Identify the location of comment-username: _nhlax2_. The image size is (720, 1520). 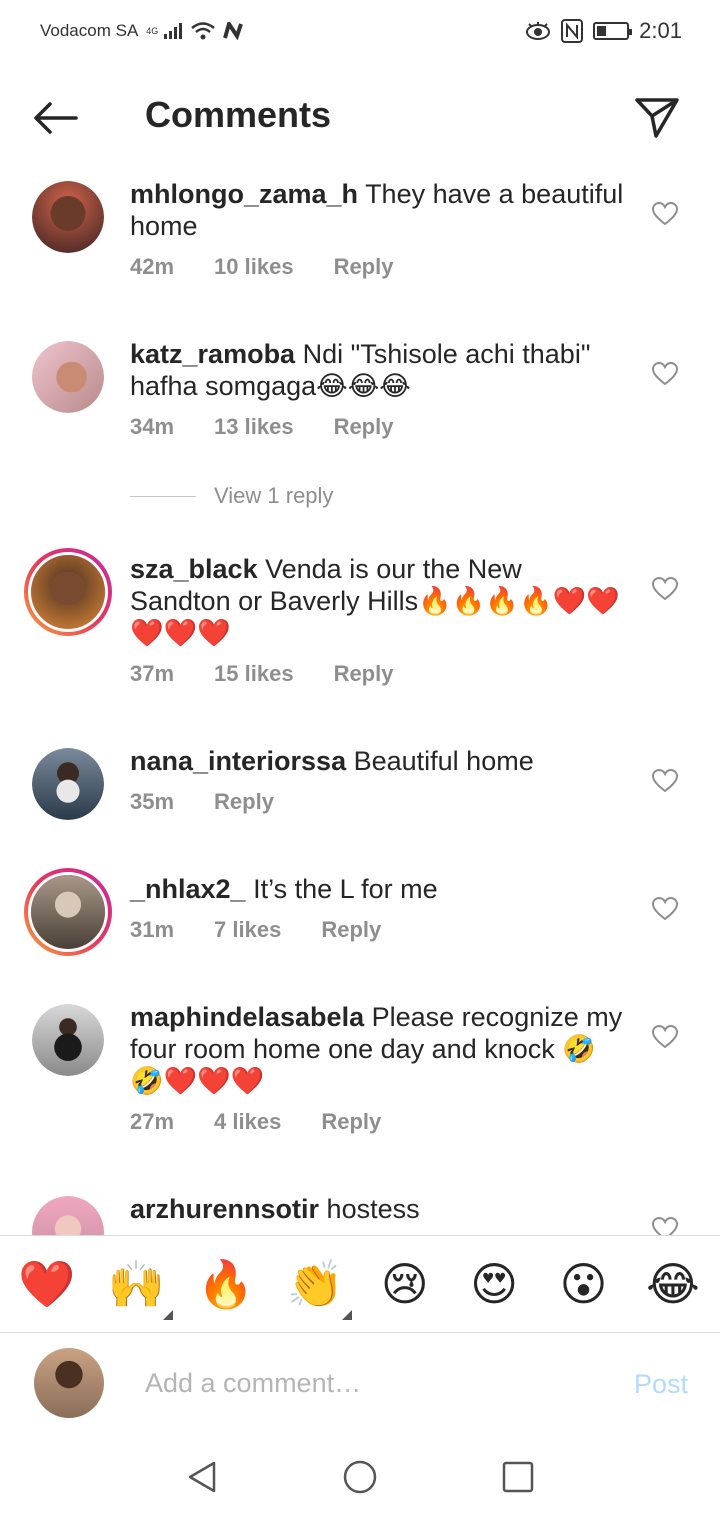
(188, 889).